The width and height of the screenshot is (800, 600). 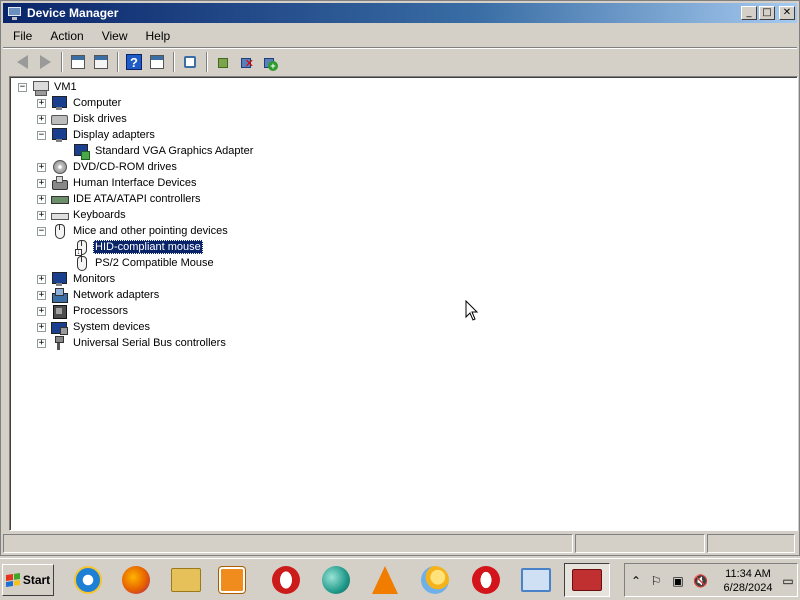 I want to click on back-icon, so click(x=22, y=62).